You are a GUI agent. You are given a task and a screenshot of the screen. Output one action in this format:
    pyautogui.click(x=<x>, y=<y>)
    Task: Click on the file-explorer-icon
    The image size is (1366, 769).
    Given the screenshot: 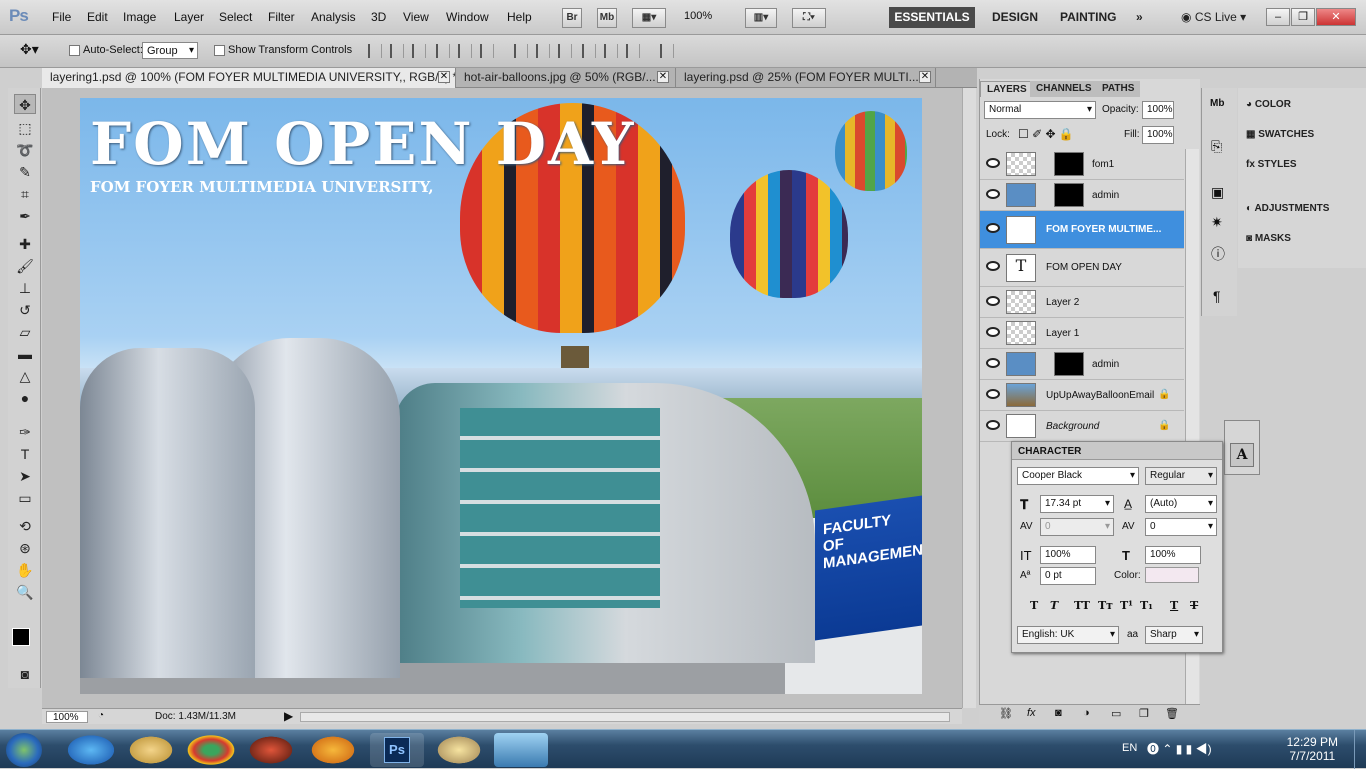 What is the action you would take?
    pyautogui.click(x=151, y=750)
    